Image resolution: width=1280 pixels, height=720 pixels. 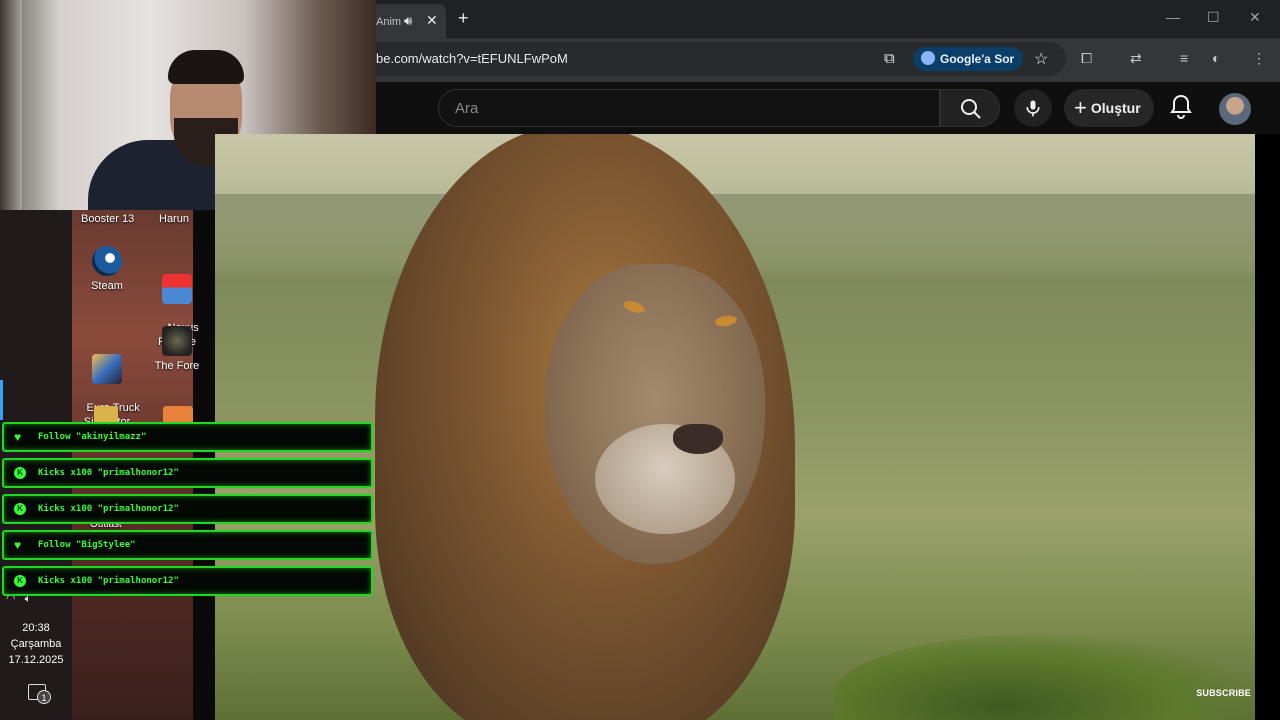 I want to click on create-button: + Oluştur, so click(x=1109, y=108).